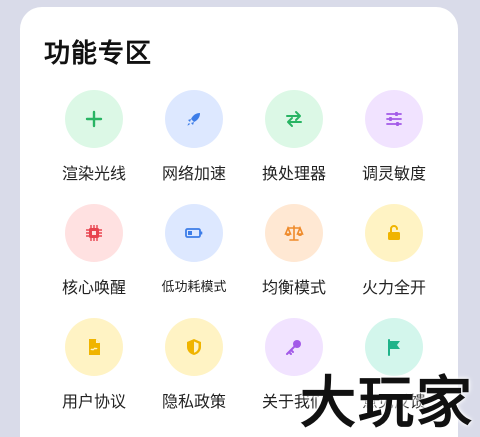 The image size is (480, 437). I want to click on plus-icon, so click(94, 119).